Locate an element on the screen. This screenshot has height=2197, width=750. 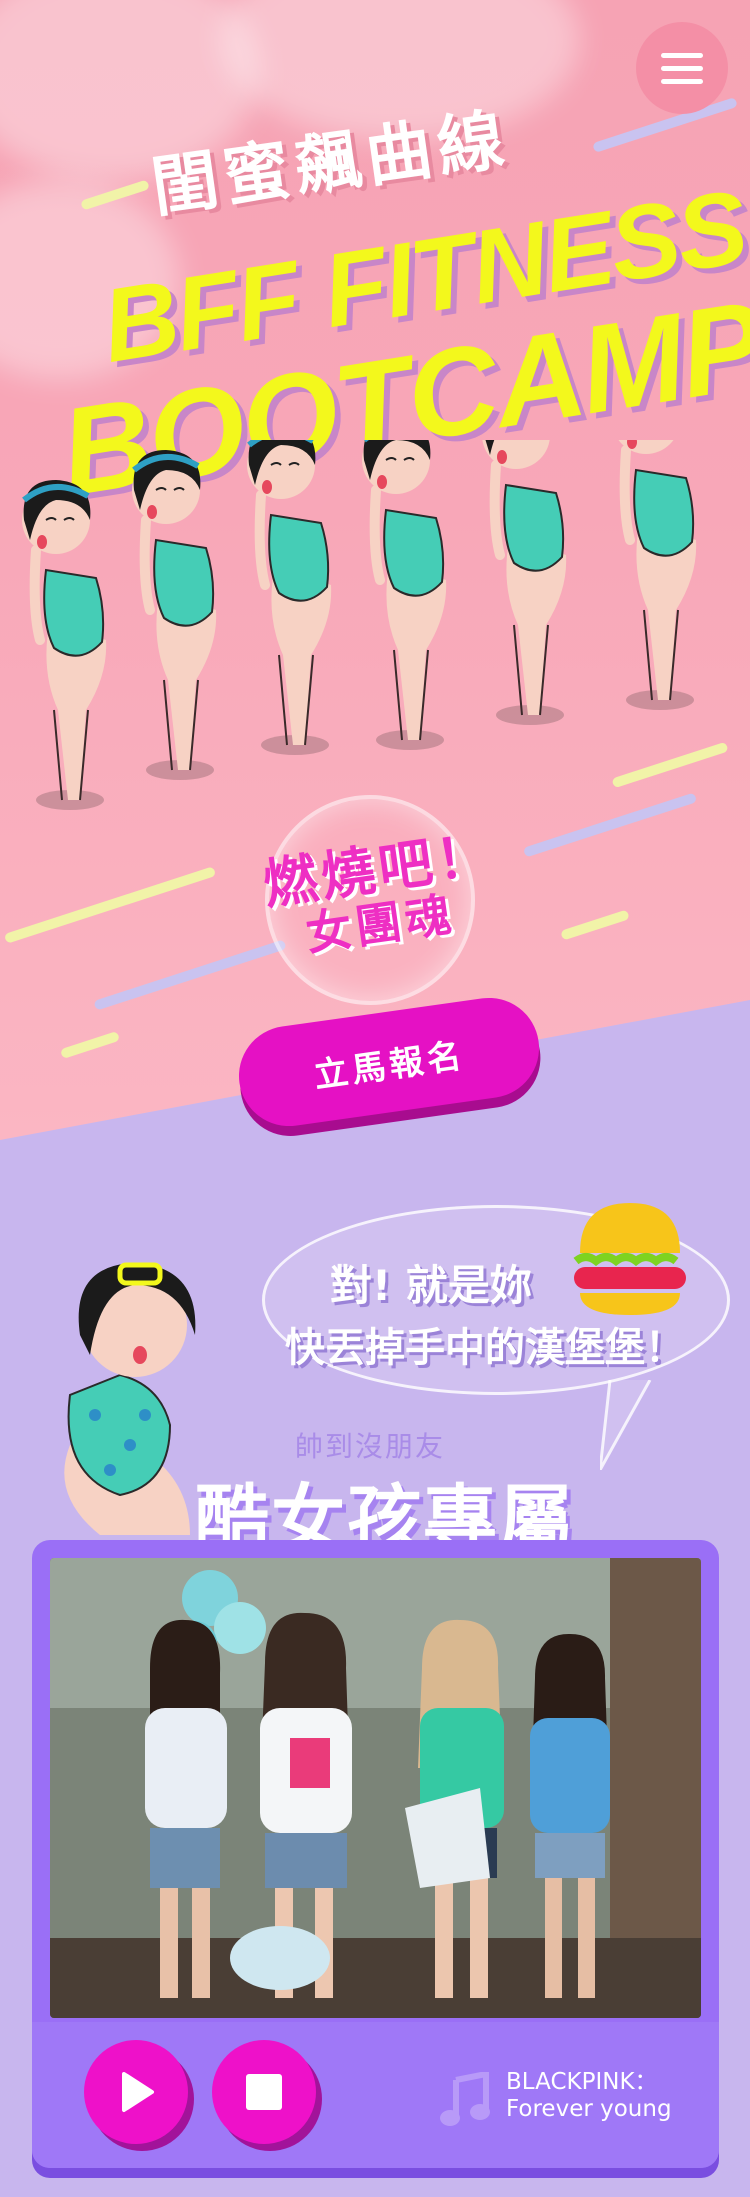
stop-button is located at coordinates (264, 2092).